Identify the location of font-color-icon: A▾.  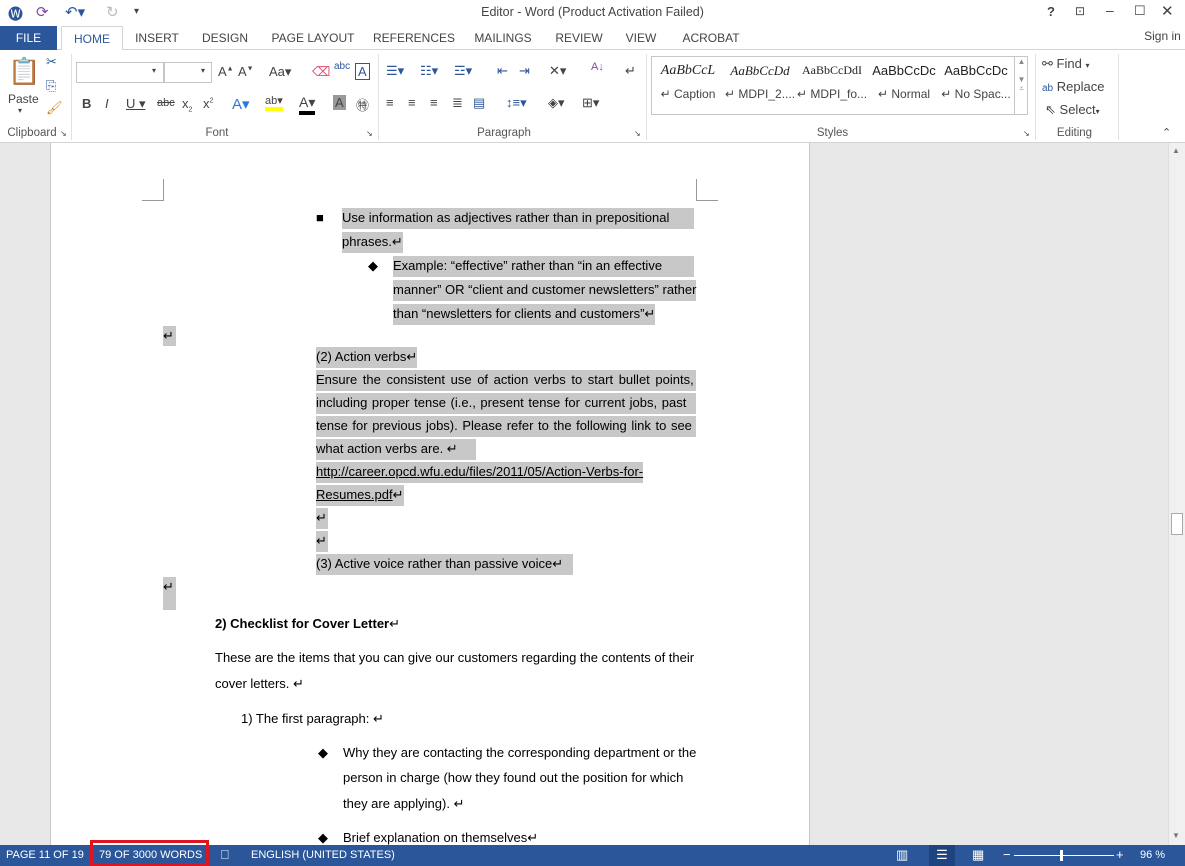
(307, 104).